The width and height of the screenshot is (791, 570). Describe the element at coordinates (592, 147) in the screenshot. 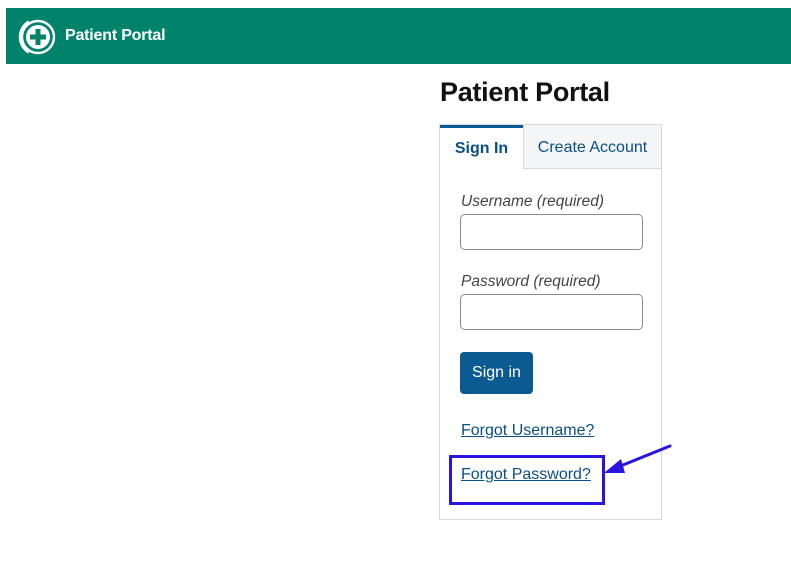

I see `tab-create-account: Create Account` at that location.